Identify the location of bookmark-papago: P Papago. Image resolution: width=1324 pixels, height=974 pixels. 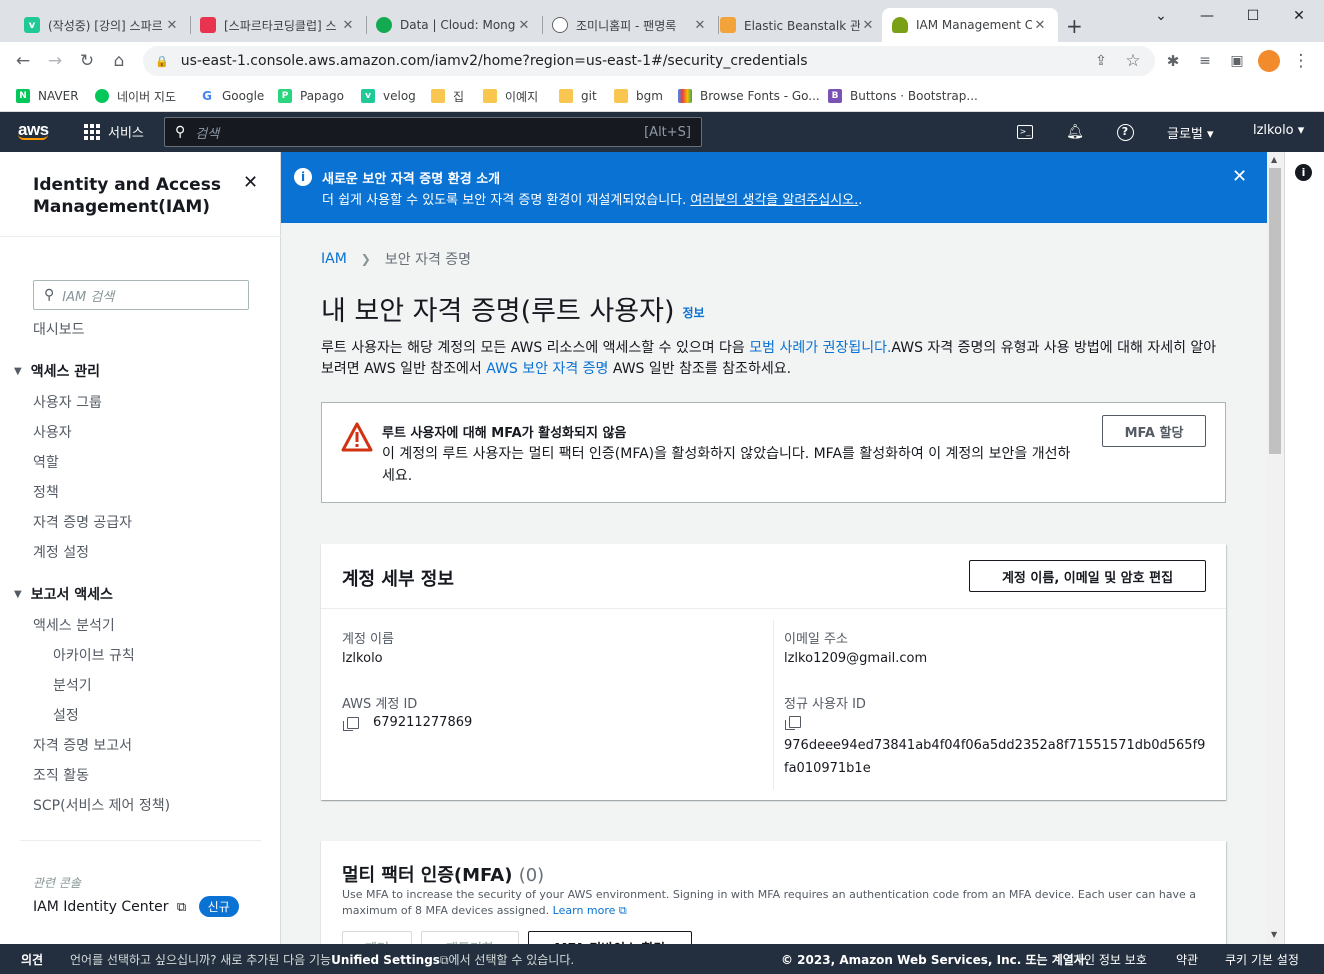
(311, 96).